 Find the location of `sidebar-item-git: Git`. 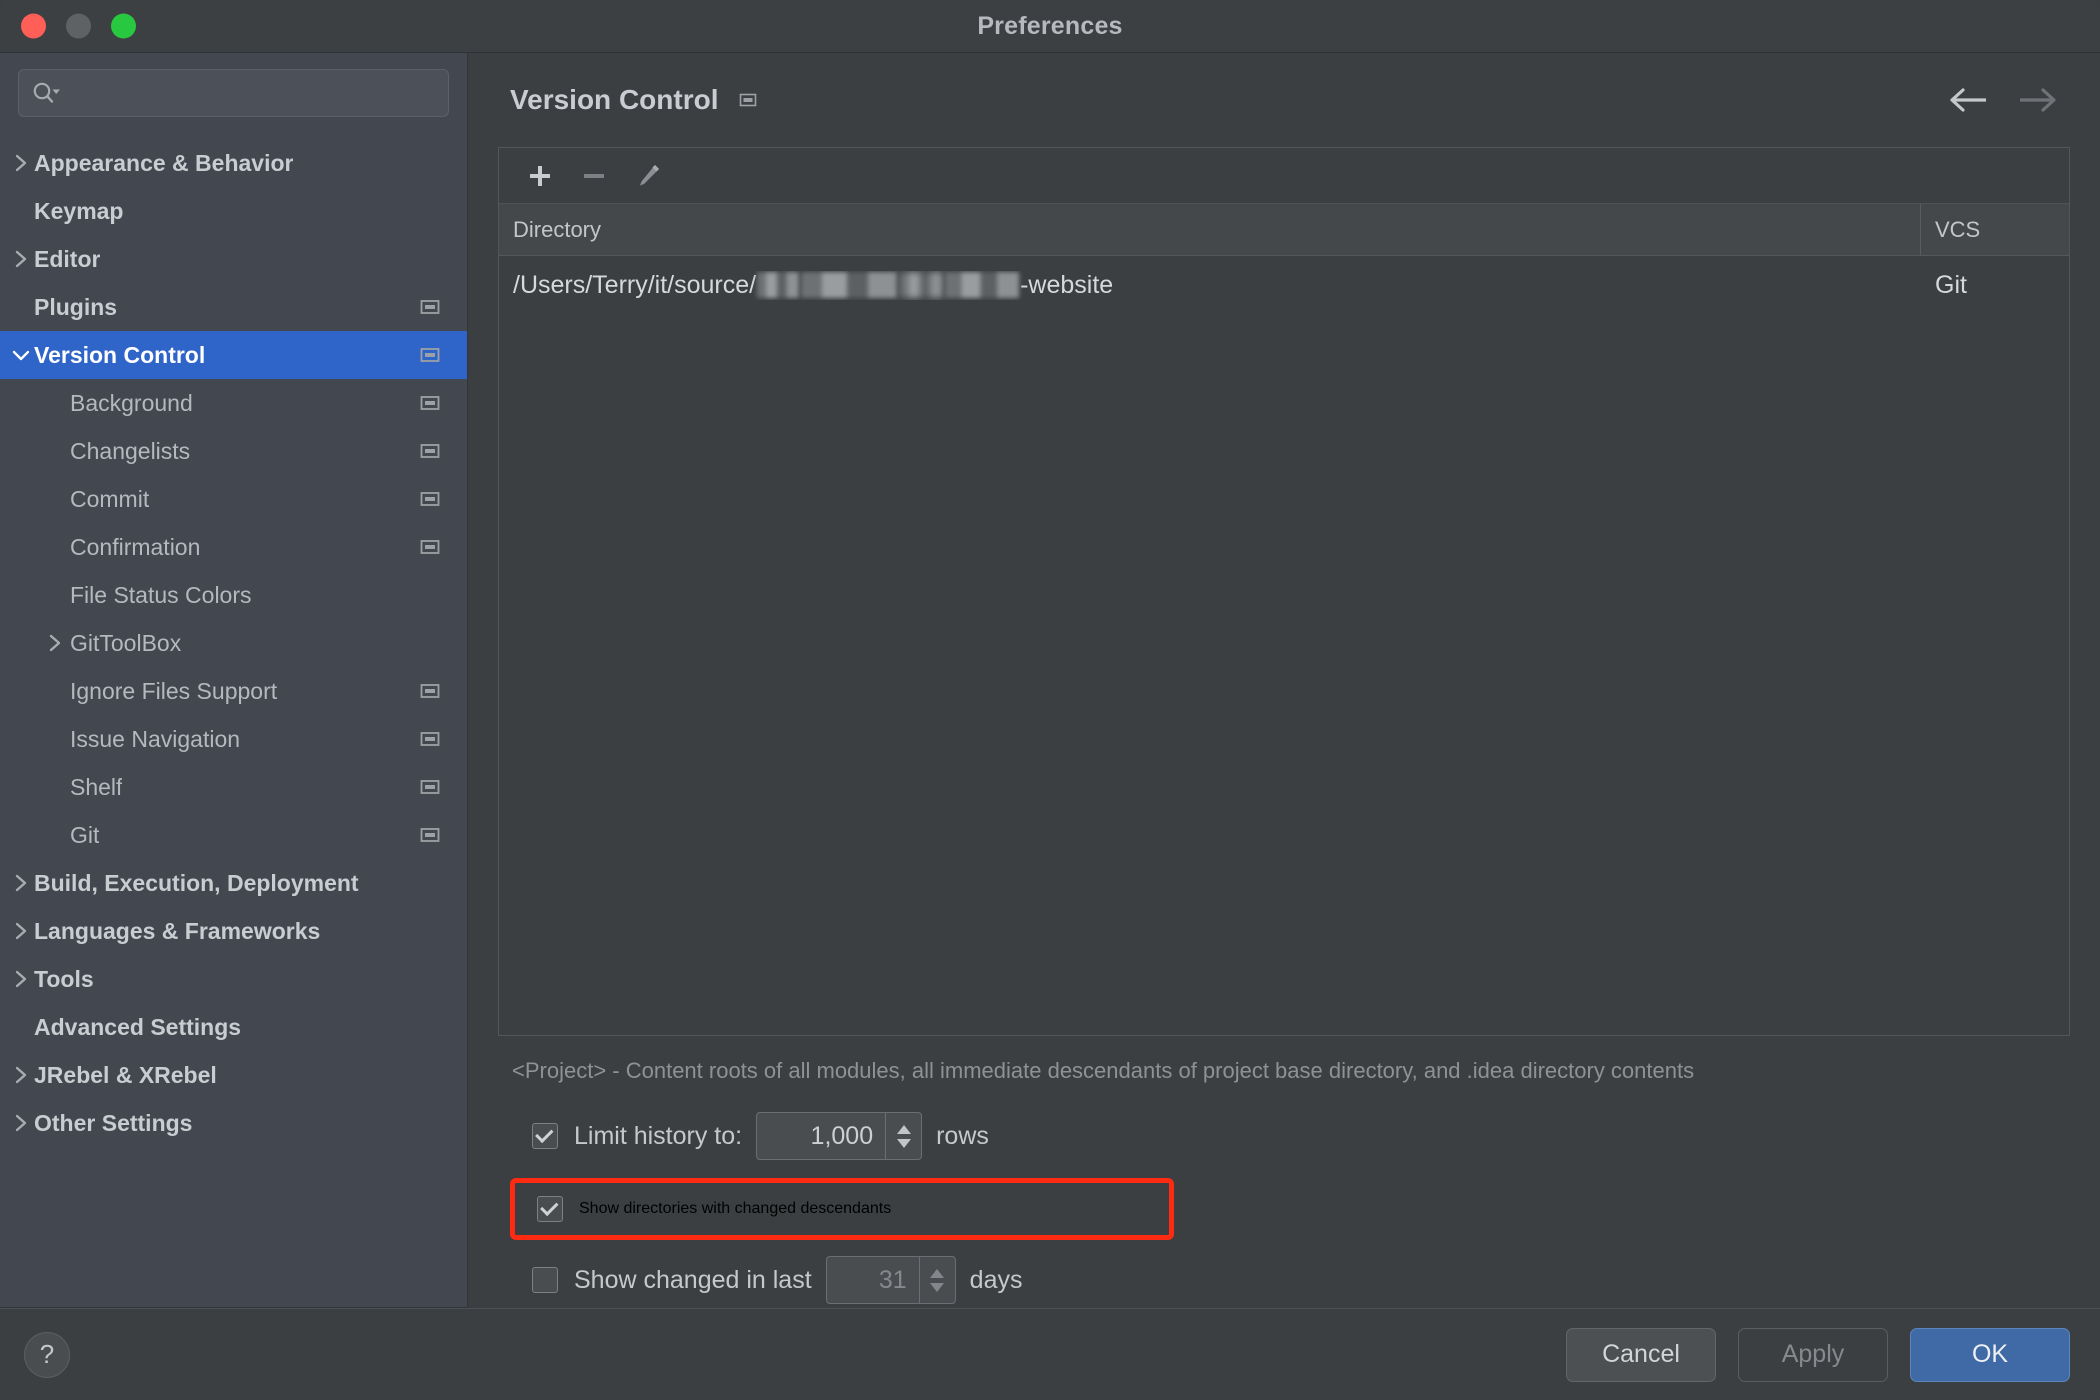

sidebar-item-git: Git is located at coordinates (233, 835).